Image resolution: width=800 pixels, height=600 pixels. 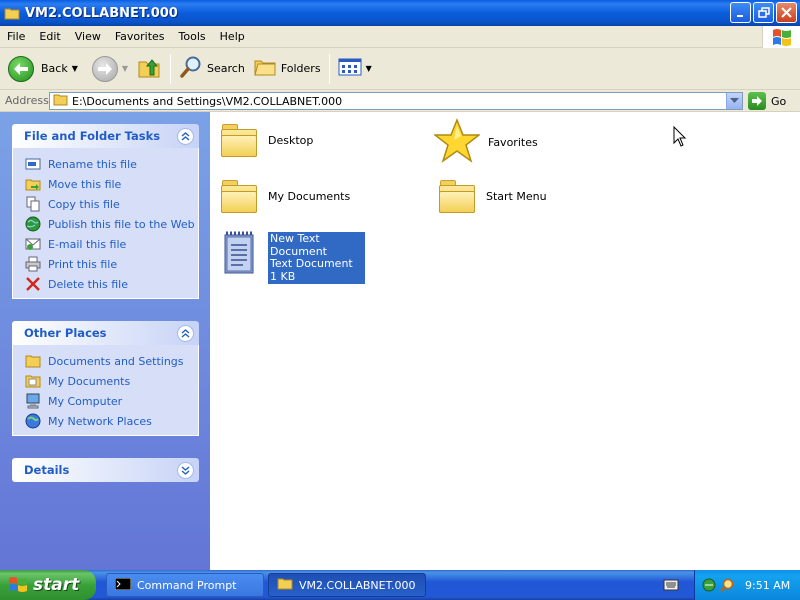 What do you see at coordinates (347, 585) in the screenshot?
I see `taskbar-button-explorer: VM2.COLLABNET.000` at bounding box center [347, 585].